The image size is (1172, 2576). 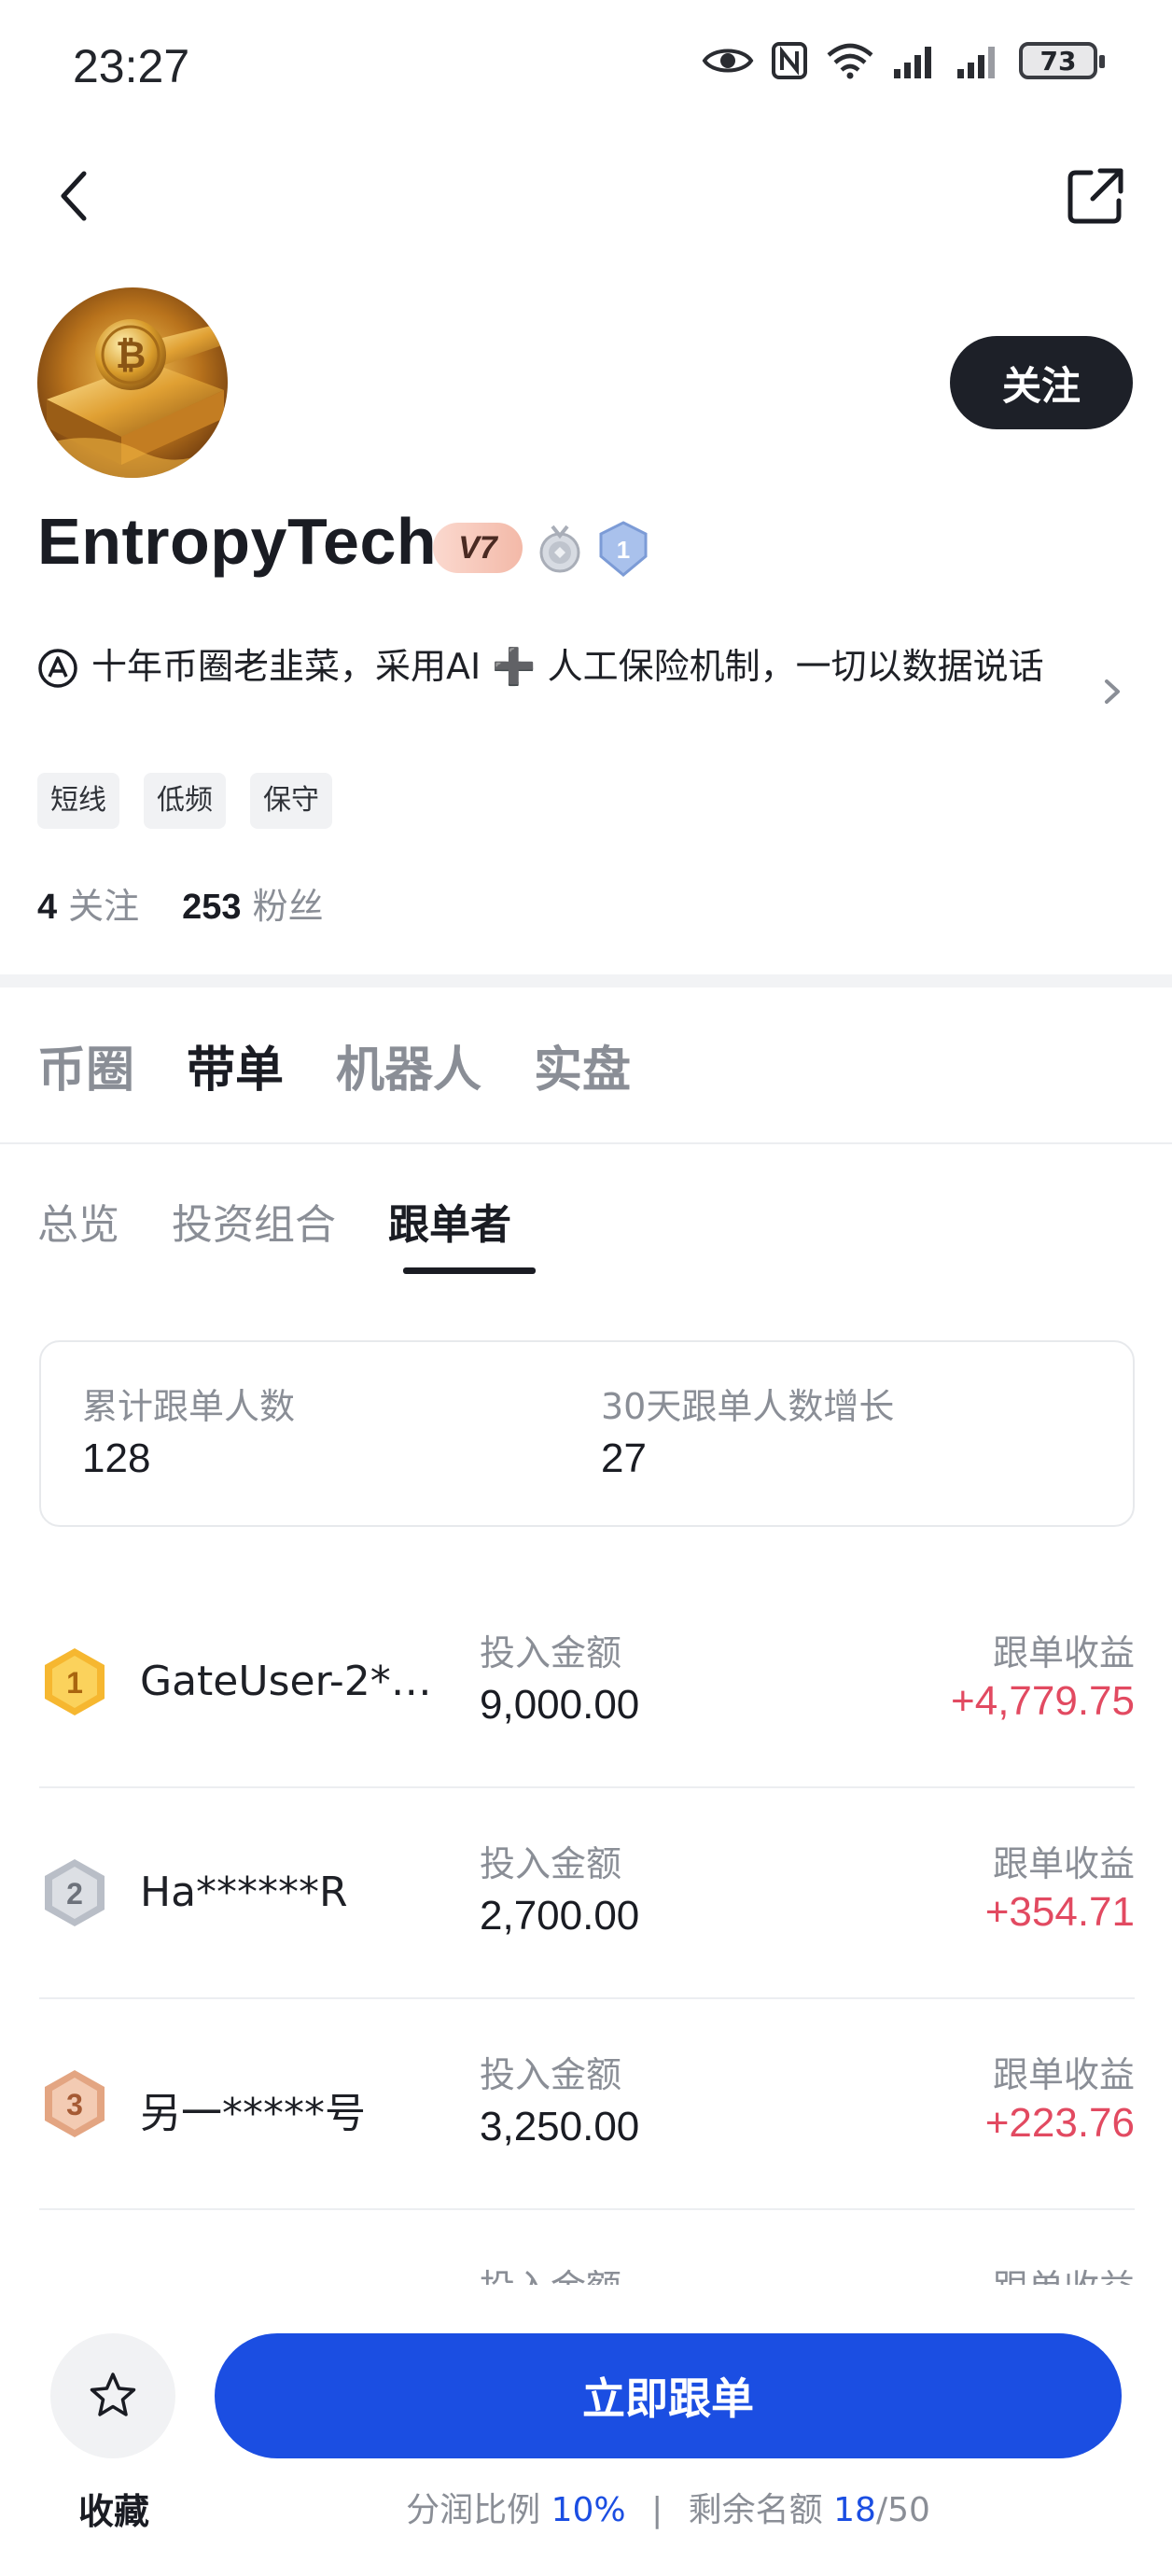 What do you see at coordinates (1112, 691) in the screenshot?
I see `chevron-right-icon` at bounding box center [1112, 691].